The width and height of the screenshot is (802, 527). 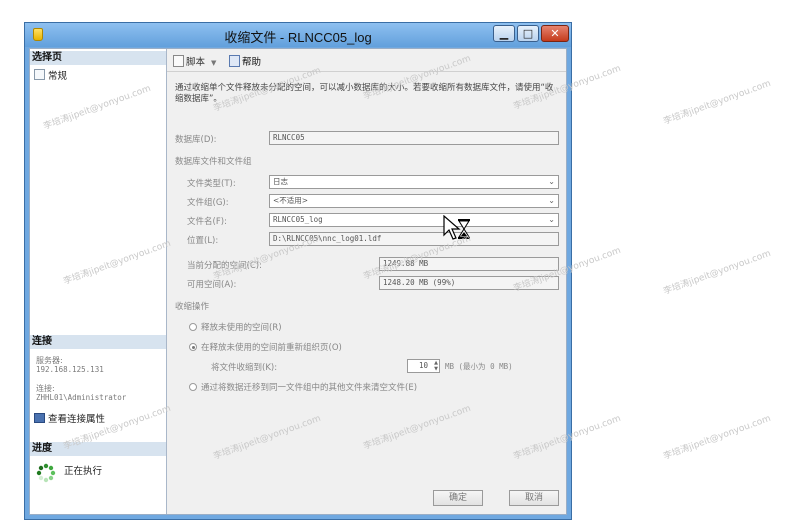 What do you see at coordinates (178, 61) in the screenshot?
I see `script-icon` at bounding box center [178, 61].